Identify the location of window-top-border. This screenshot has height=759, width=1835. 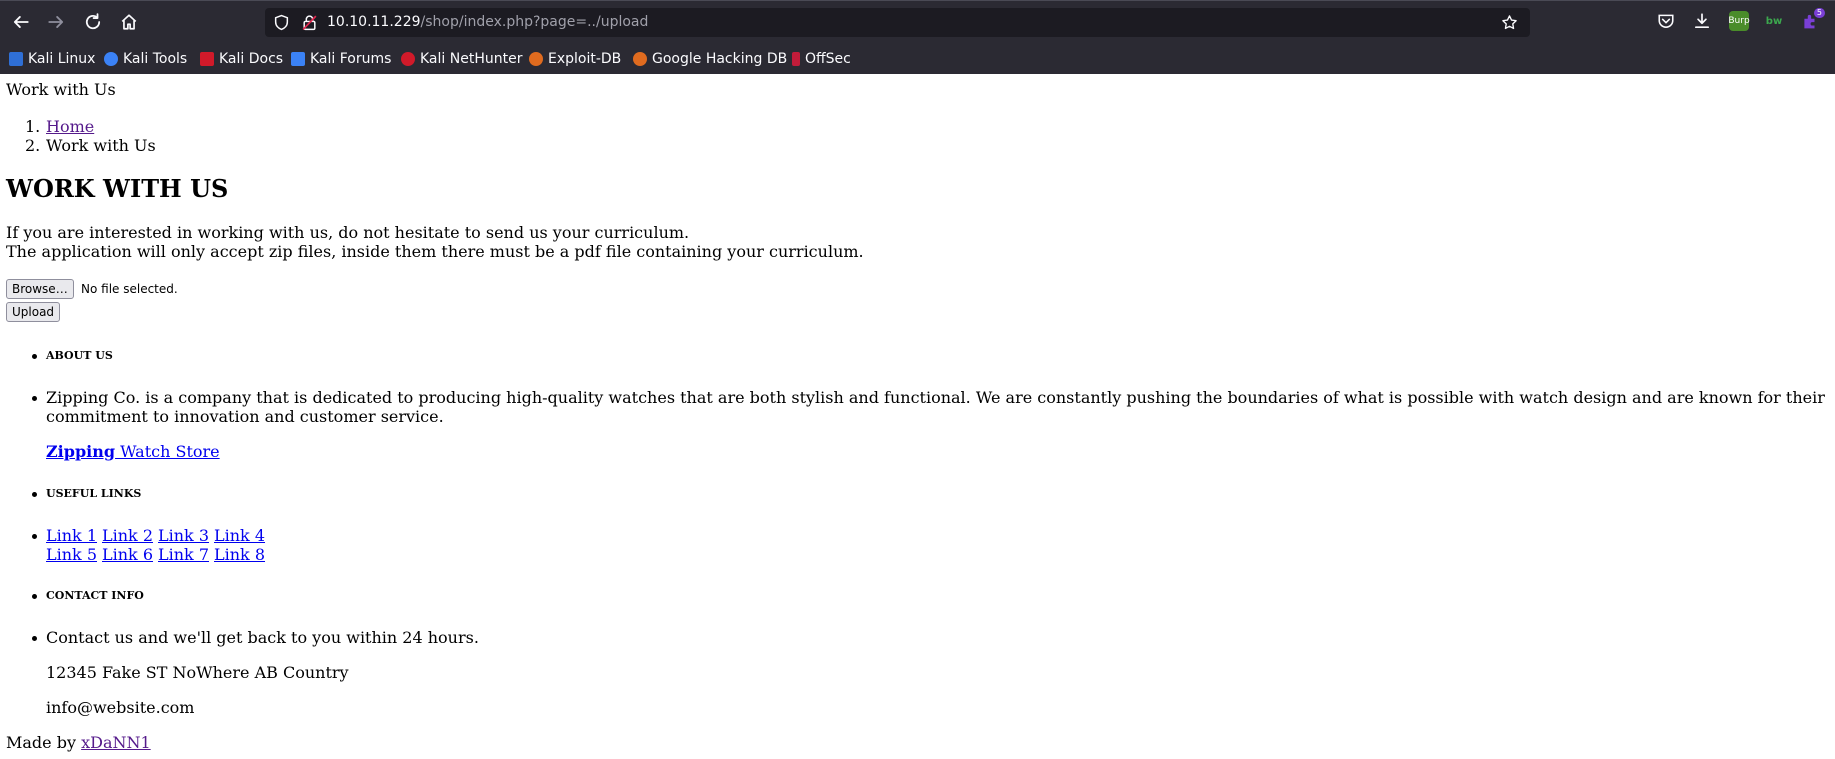
(917, 0).